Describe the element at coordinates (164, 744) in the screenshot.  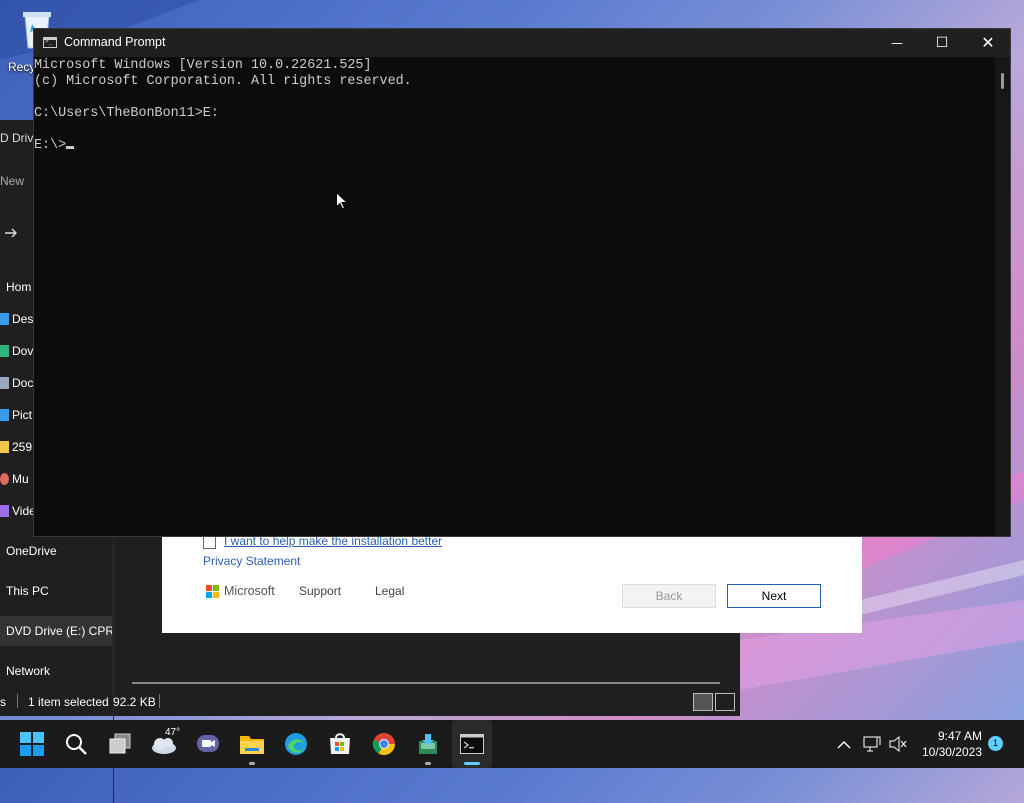
I see `weather-widget: 47°` at that location.